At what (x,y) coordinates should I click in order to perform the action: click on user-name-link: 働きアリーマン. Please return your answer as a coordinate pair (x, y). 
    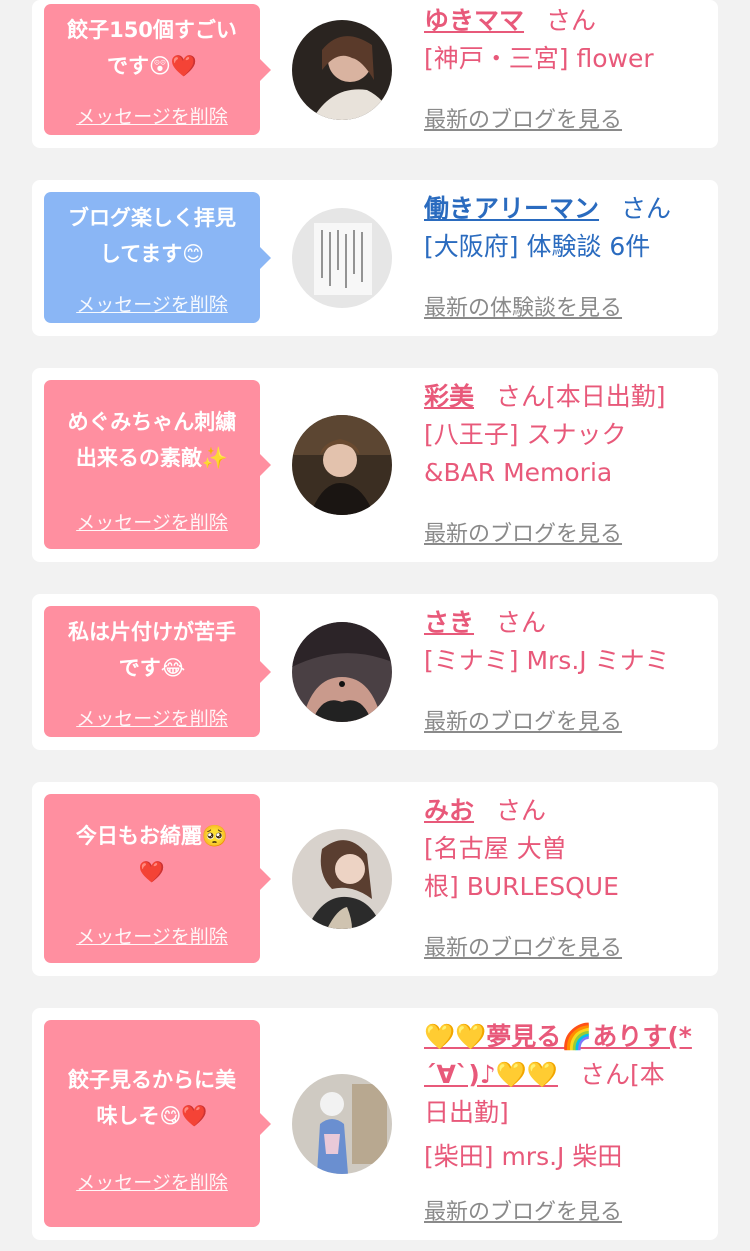
    Looking at the image, I should click on (511, 208).